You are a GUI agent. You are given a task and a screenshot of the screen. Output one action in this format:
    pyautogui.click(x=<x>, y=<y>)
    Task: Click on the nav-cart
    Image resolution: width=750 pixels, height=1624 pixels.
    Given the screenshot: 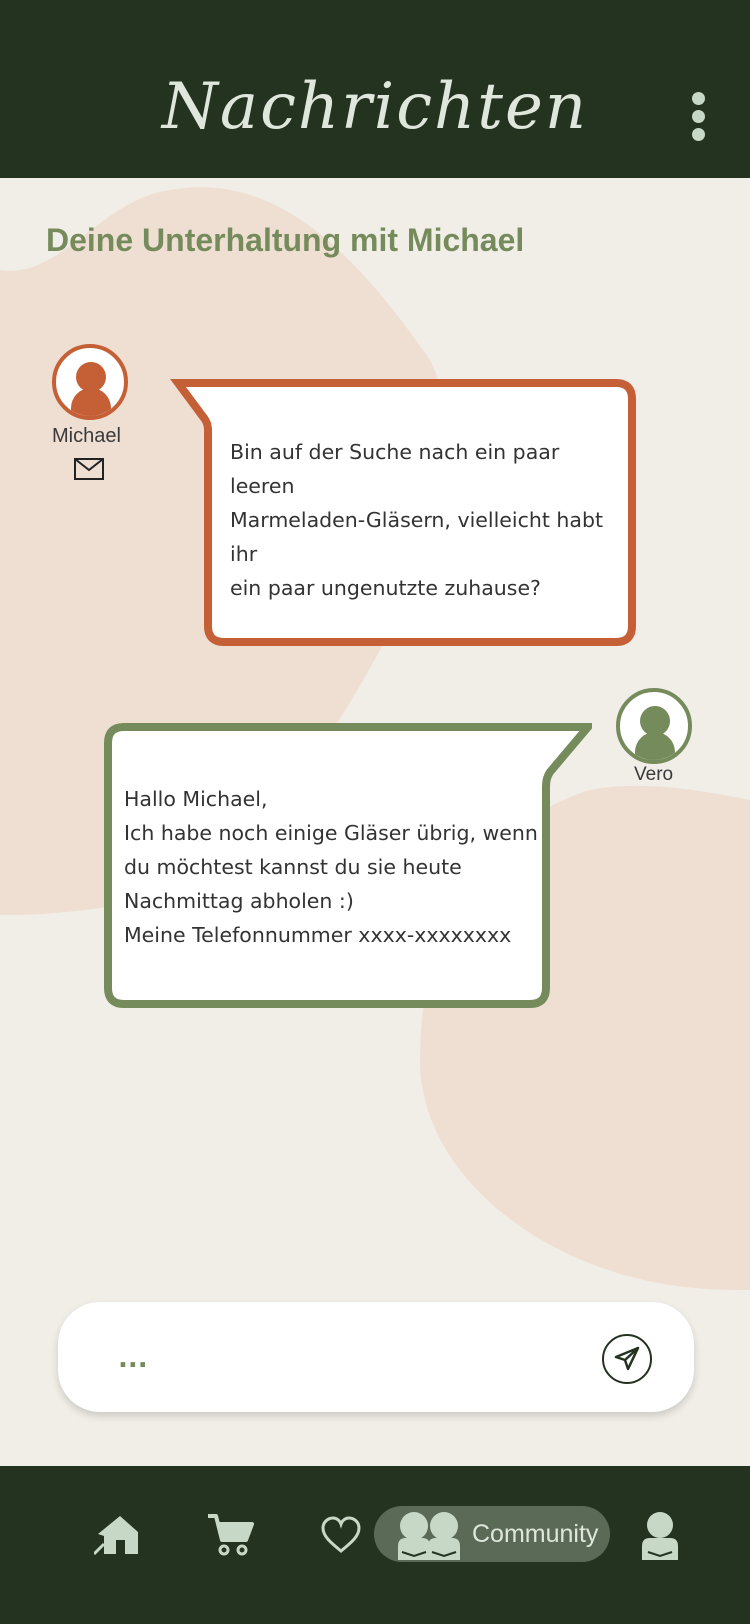 What is the action you would take?
    pyautogui.click(x=230, y=1534)
    